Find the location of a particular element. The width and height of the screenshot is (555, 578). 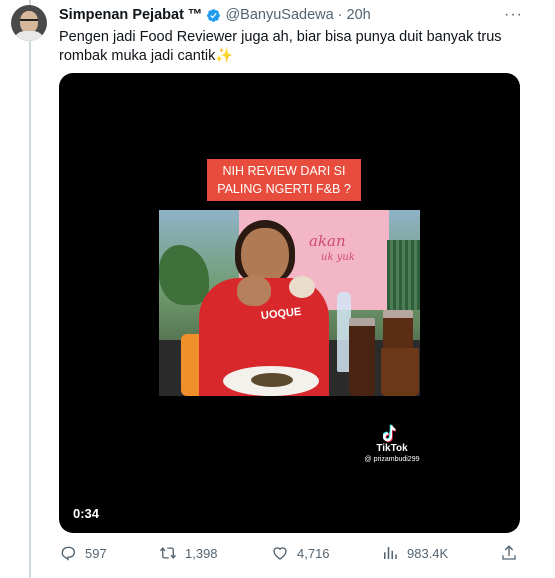

frame-food is located at coordinates (302, 287).